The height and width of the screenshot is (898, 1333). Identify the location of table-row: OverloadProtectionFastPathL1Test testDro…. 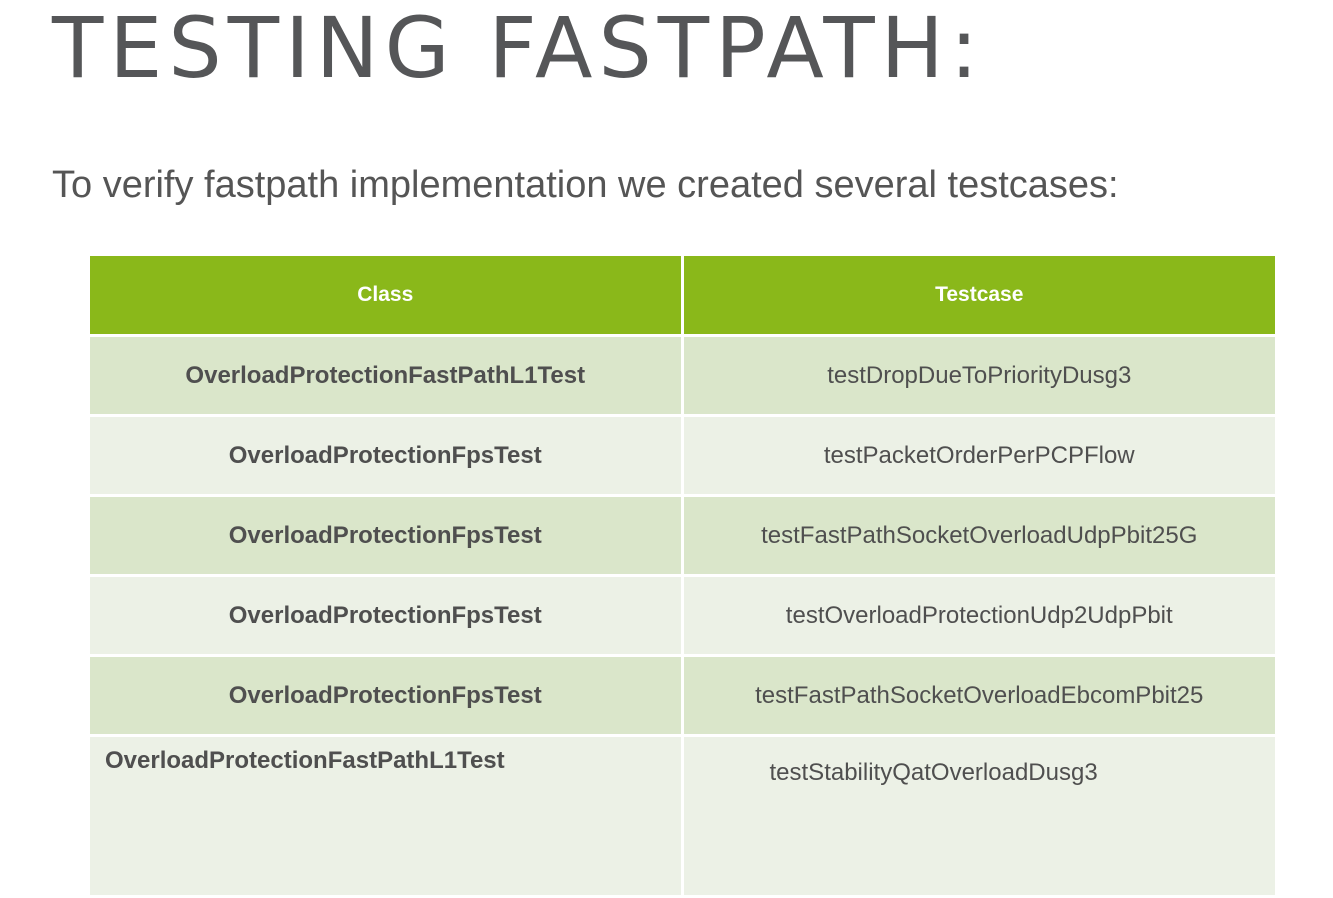
(682, 376).